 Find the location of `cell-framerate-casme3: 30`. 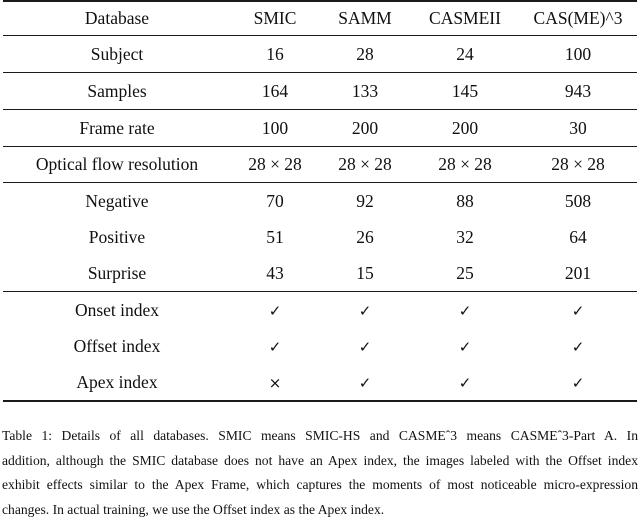

cell-framerate-casme3: 30 is located at coordinates (578, 128).